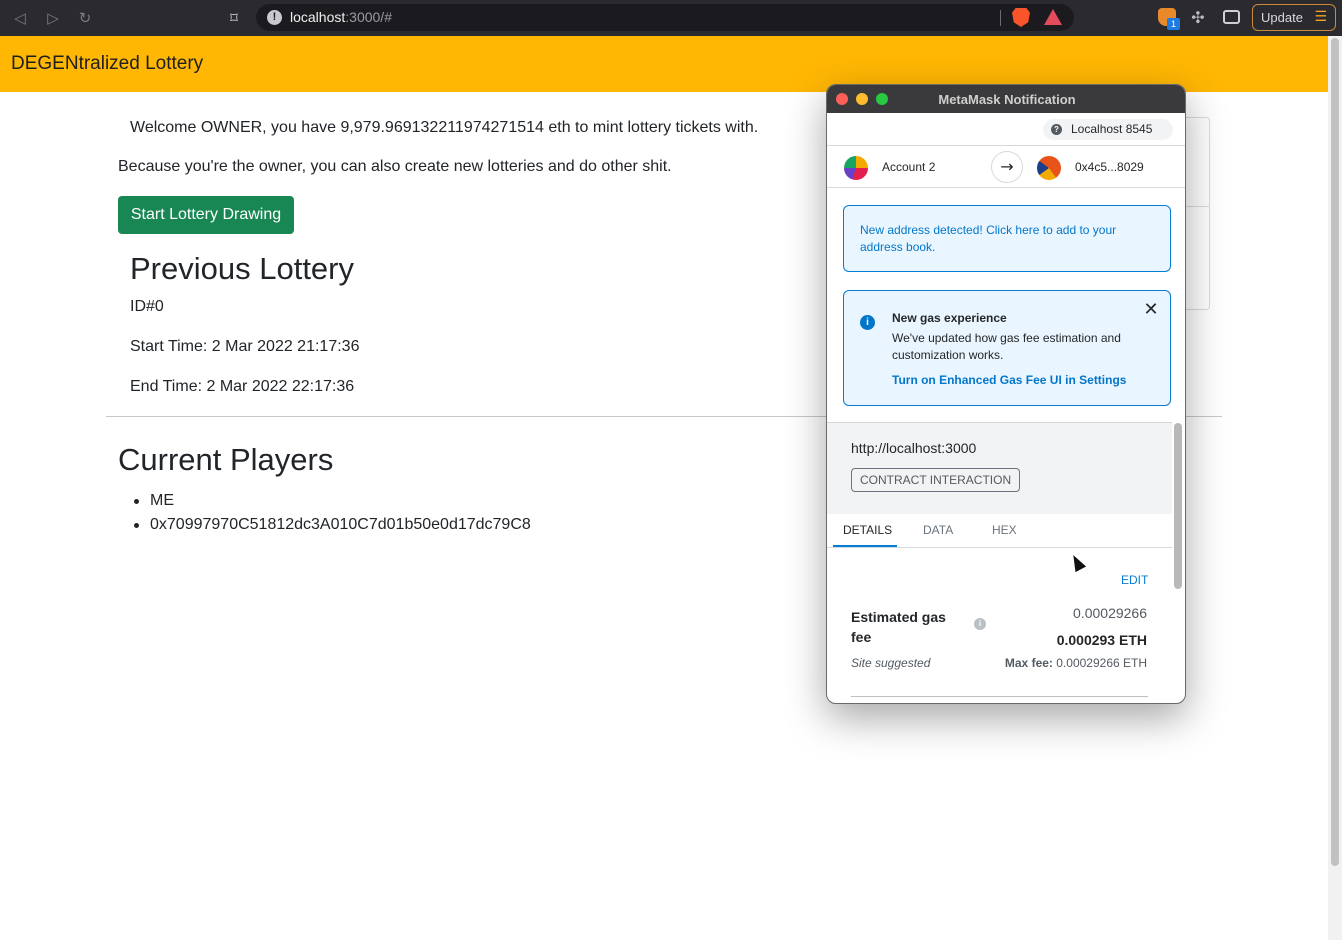 Image resolution: width=1342 pixels, height=940 pixels. Describe the element at coordinates (1056, 129) in the screenshot. I see `help-icon: ?` at that location.